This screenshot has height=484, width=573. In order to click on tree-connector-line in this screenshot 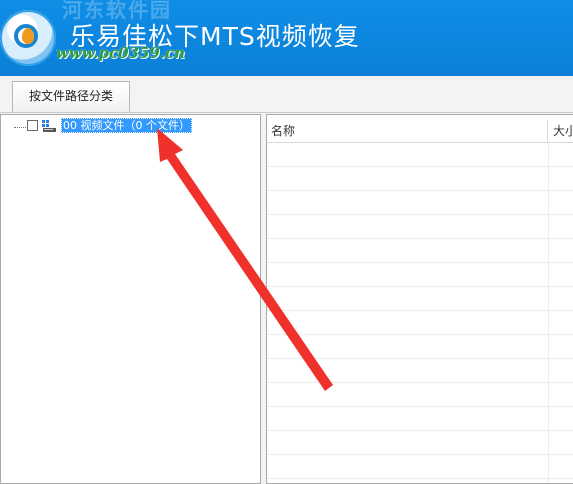, I will do `click(20, 127)`.